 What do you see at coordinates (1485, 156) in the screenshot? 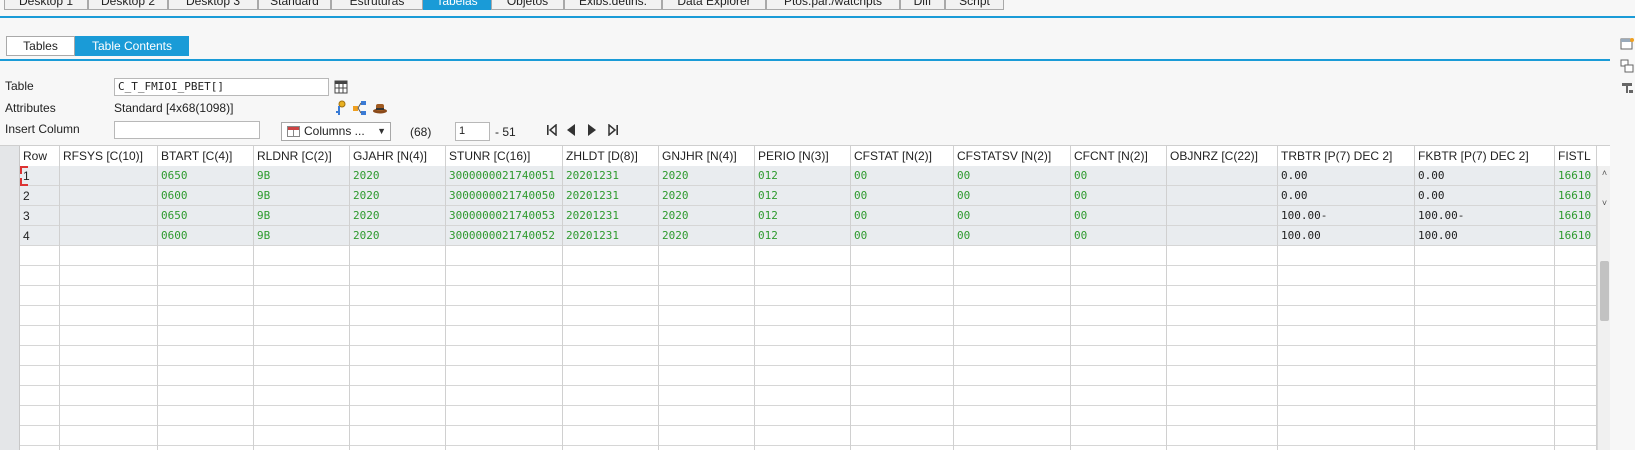
I see `column-header: FKBTR [P(7) DEC 2]` at bounding box center [1485, 156].